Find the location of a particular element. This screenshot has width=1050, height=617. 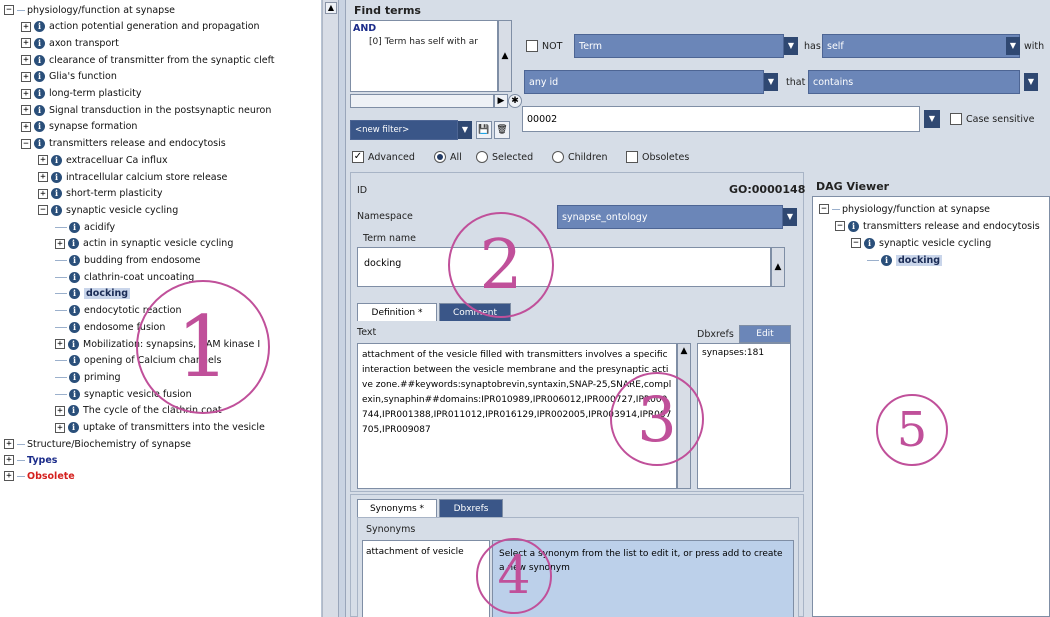

tree-item: + Types is located at coordinates (30, 460).